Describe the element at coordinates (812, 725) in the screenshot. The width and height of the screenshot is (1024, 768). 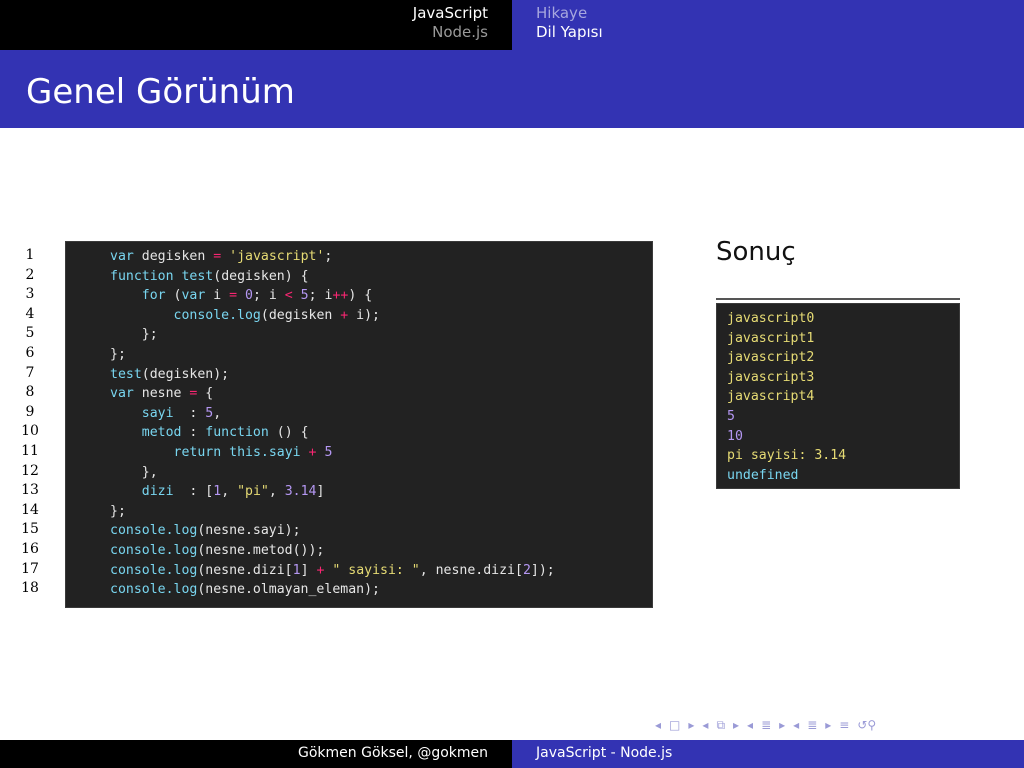
I see `subsection-icon: ≣` at that location.